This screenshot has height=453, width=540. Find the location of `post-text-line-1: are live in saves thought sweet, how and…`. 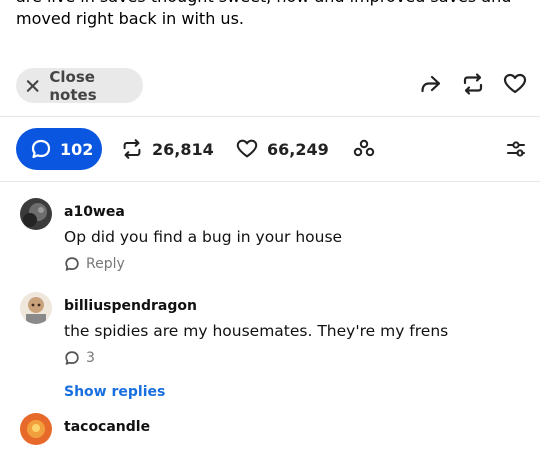

post-text-line-1: are live in saves thought sweet, how and… is located at coordinates (266, 4).